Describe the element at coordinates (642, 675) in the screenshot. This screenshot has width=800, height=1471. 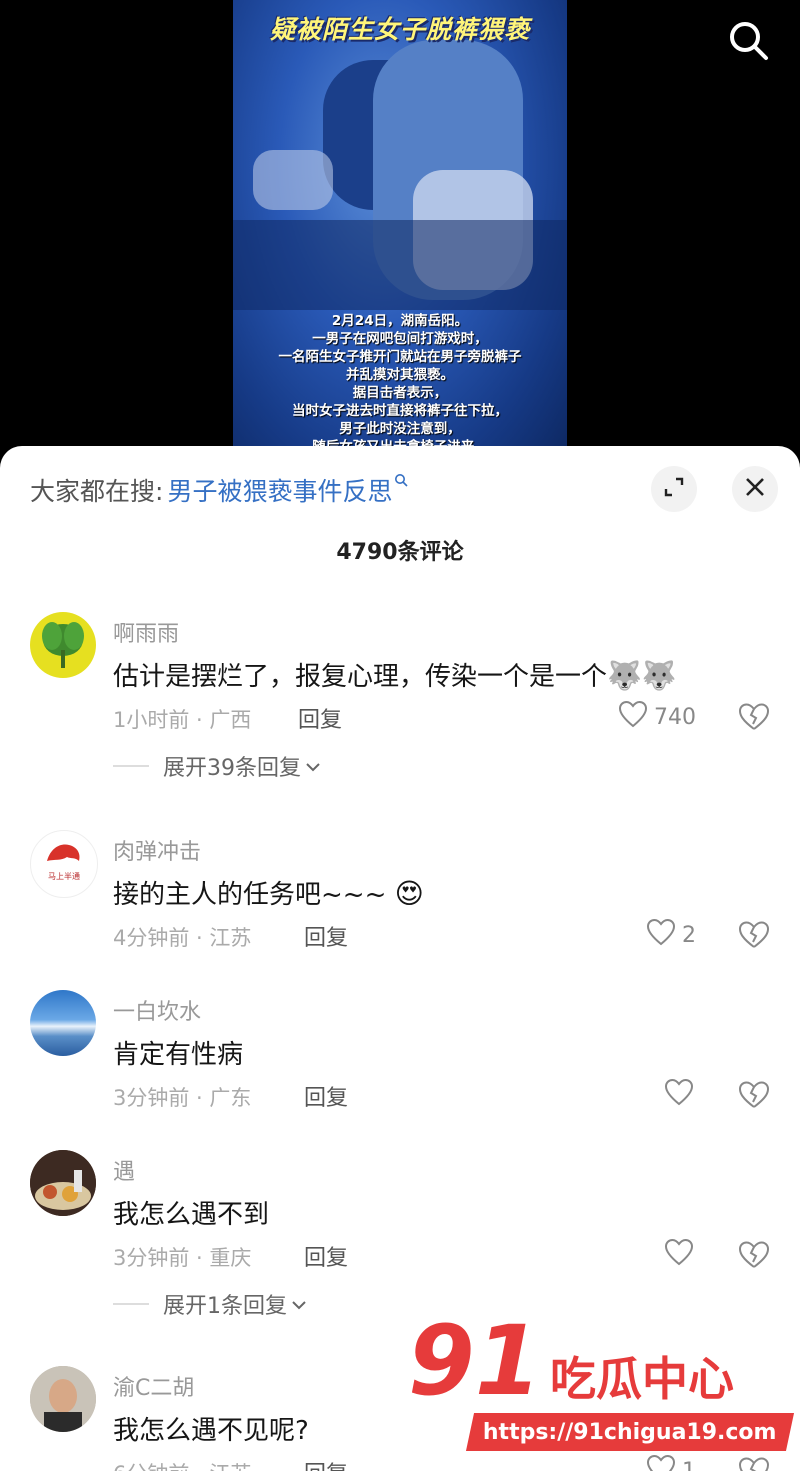
I see `wolf-emoji: 🐺🐺` at that location.